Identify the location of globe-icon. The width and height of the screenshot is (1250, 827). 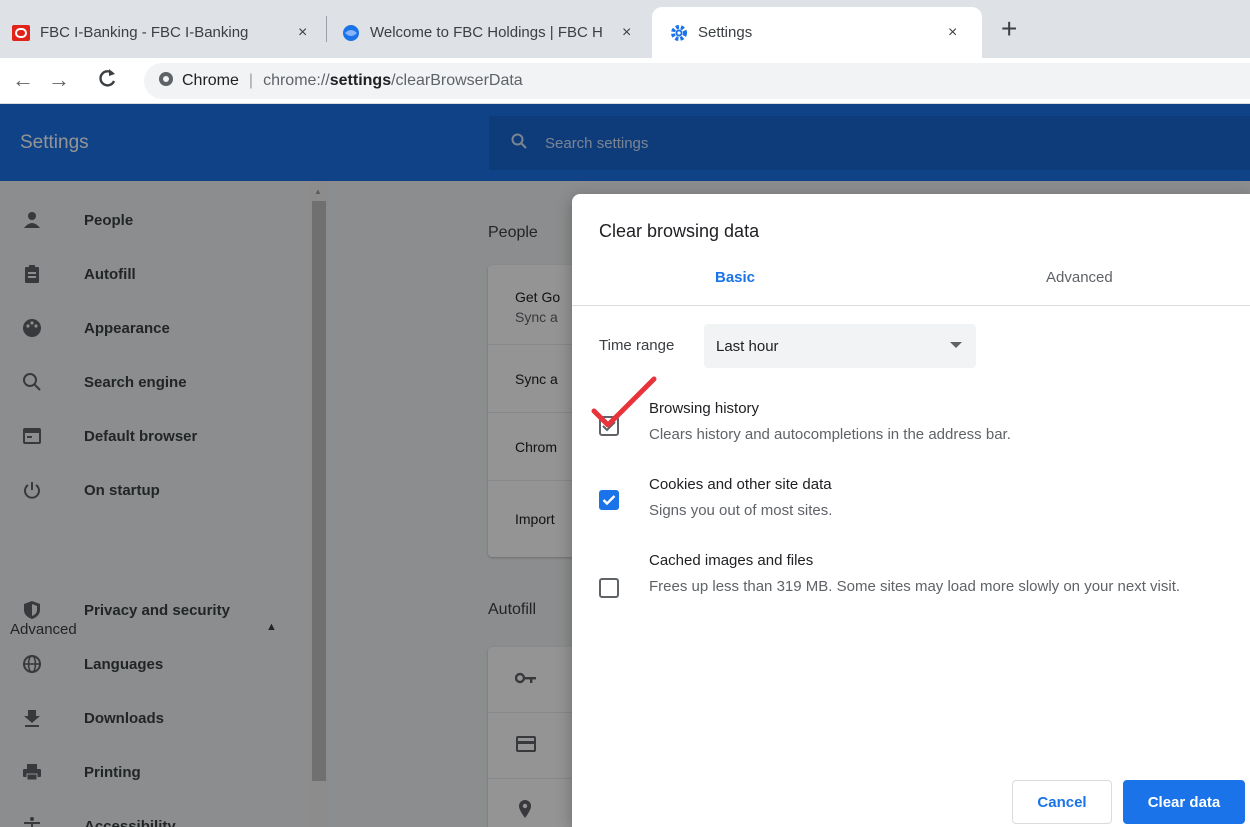
(351, 33).